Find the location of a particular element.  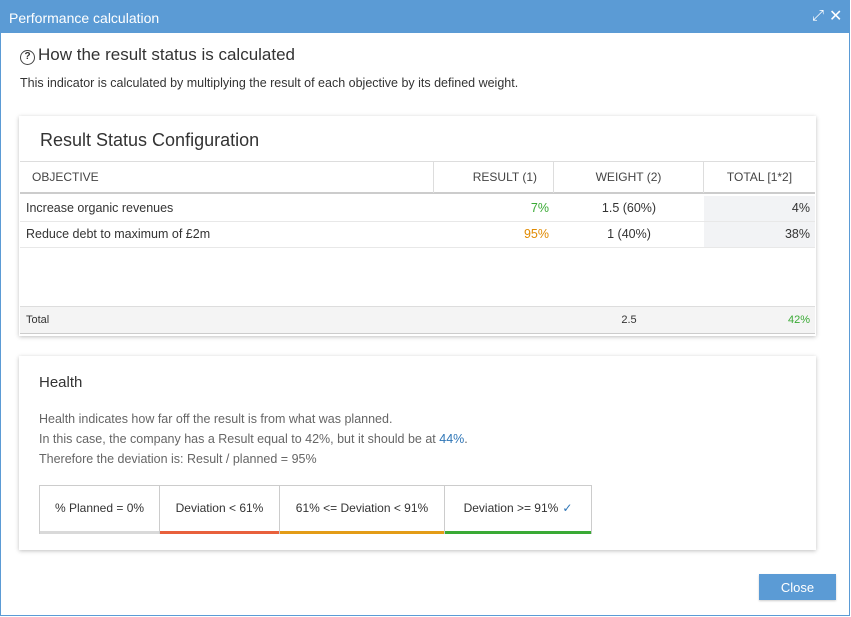

section-heading: ? How the result status is calculated is located at coordinates (157, 55).